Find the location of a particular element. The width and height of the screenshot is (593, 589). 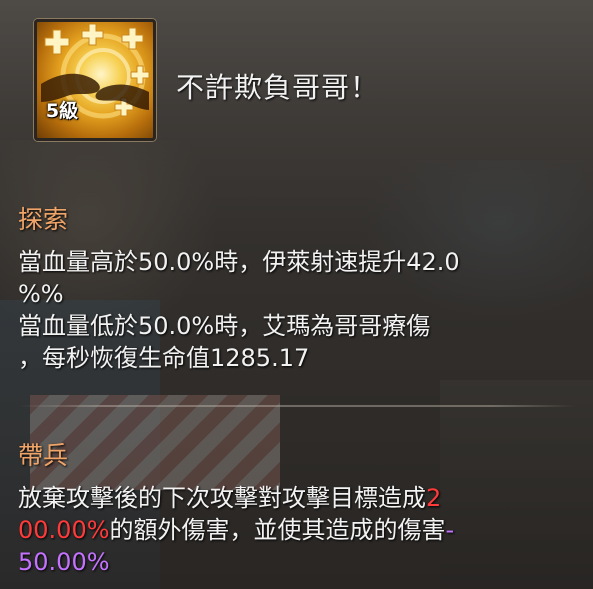

description-line: 50.00% is located at coordinates (298, 562).